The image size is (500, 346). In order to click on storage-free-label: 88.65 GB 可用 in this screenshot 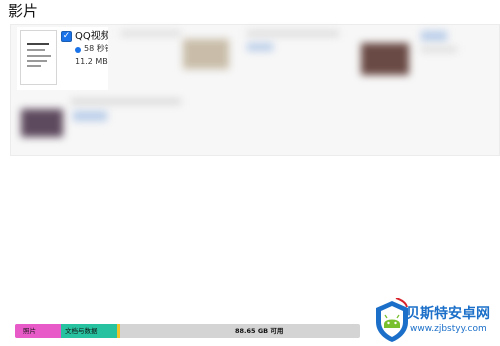, I will do `click(259, 331)`.